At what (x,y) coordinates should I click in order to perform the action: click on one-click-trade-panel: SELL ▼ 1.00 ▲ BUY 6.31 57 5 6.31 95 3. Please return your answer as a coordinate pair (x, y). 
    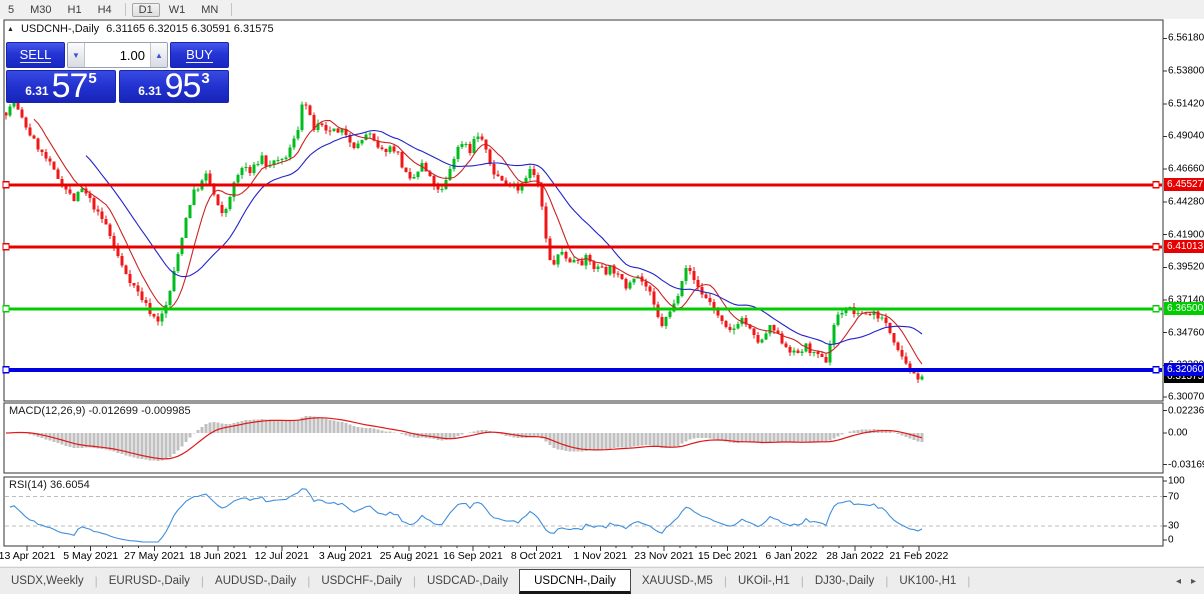
    Looking at the image, I should click on (117, 72).